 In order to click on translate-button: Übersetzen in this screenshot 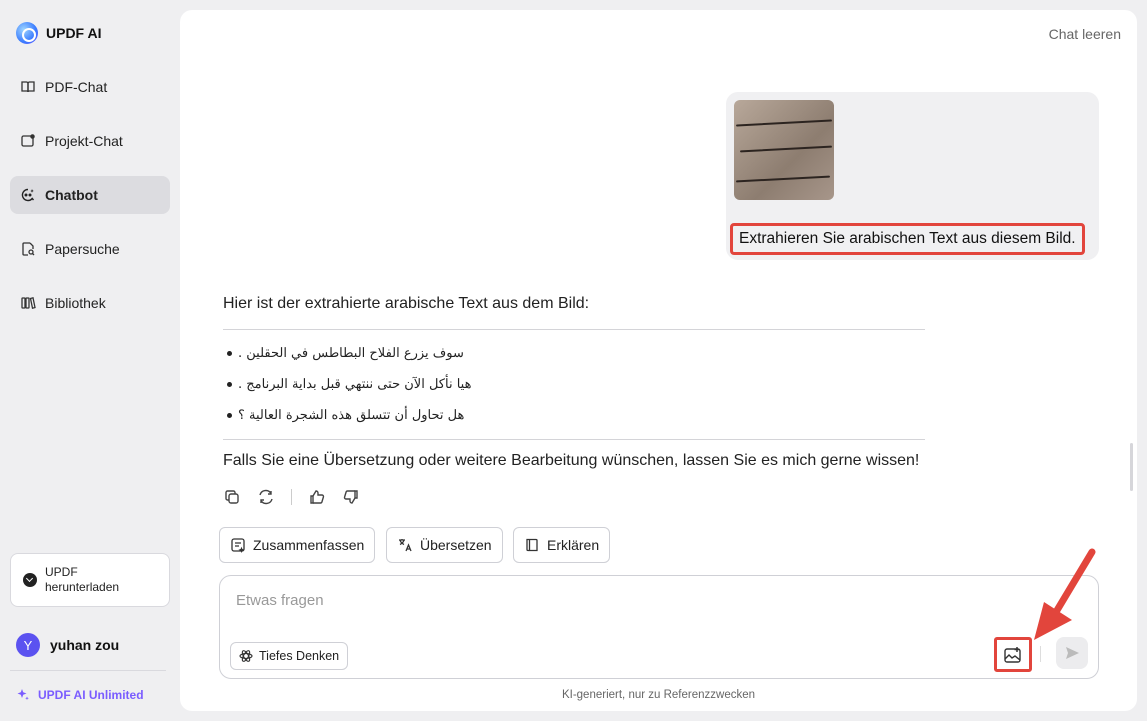, I will do `click(444, 545)`.